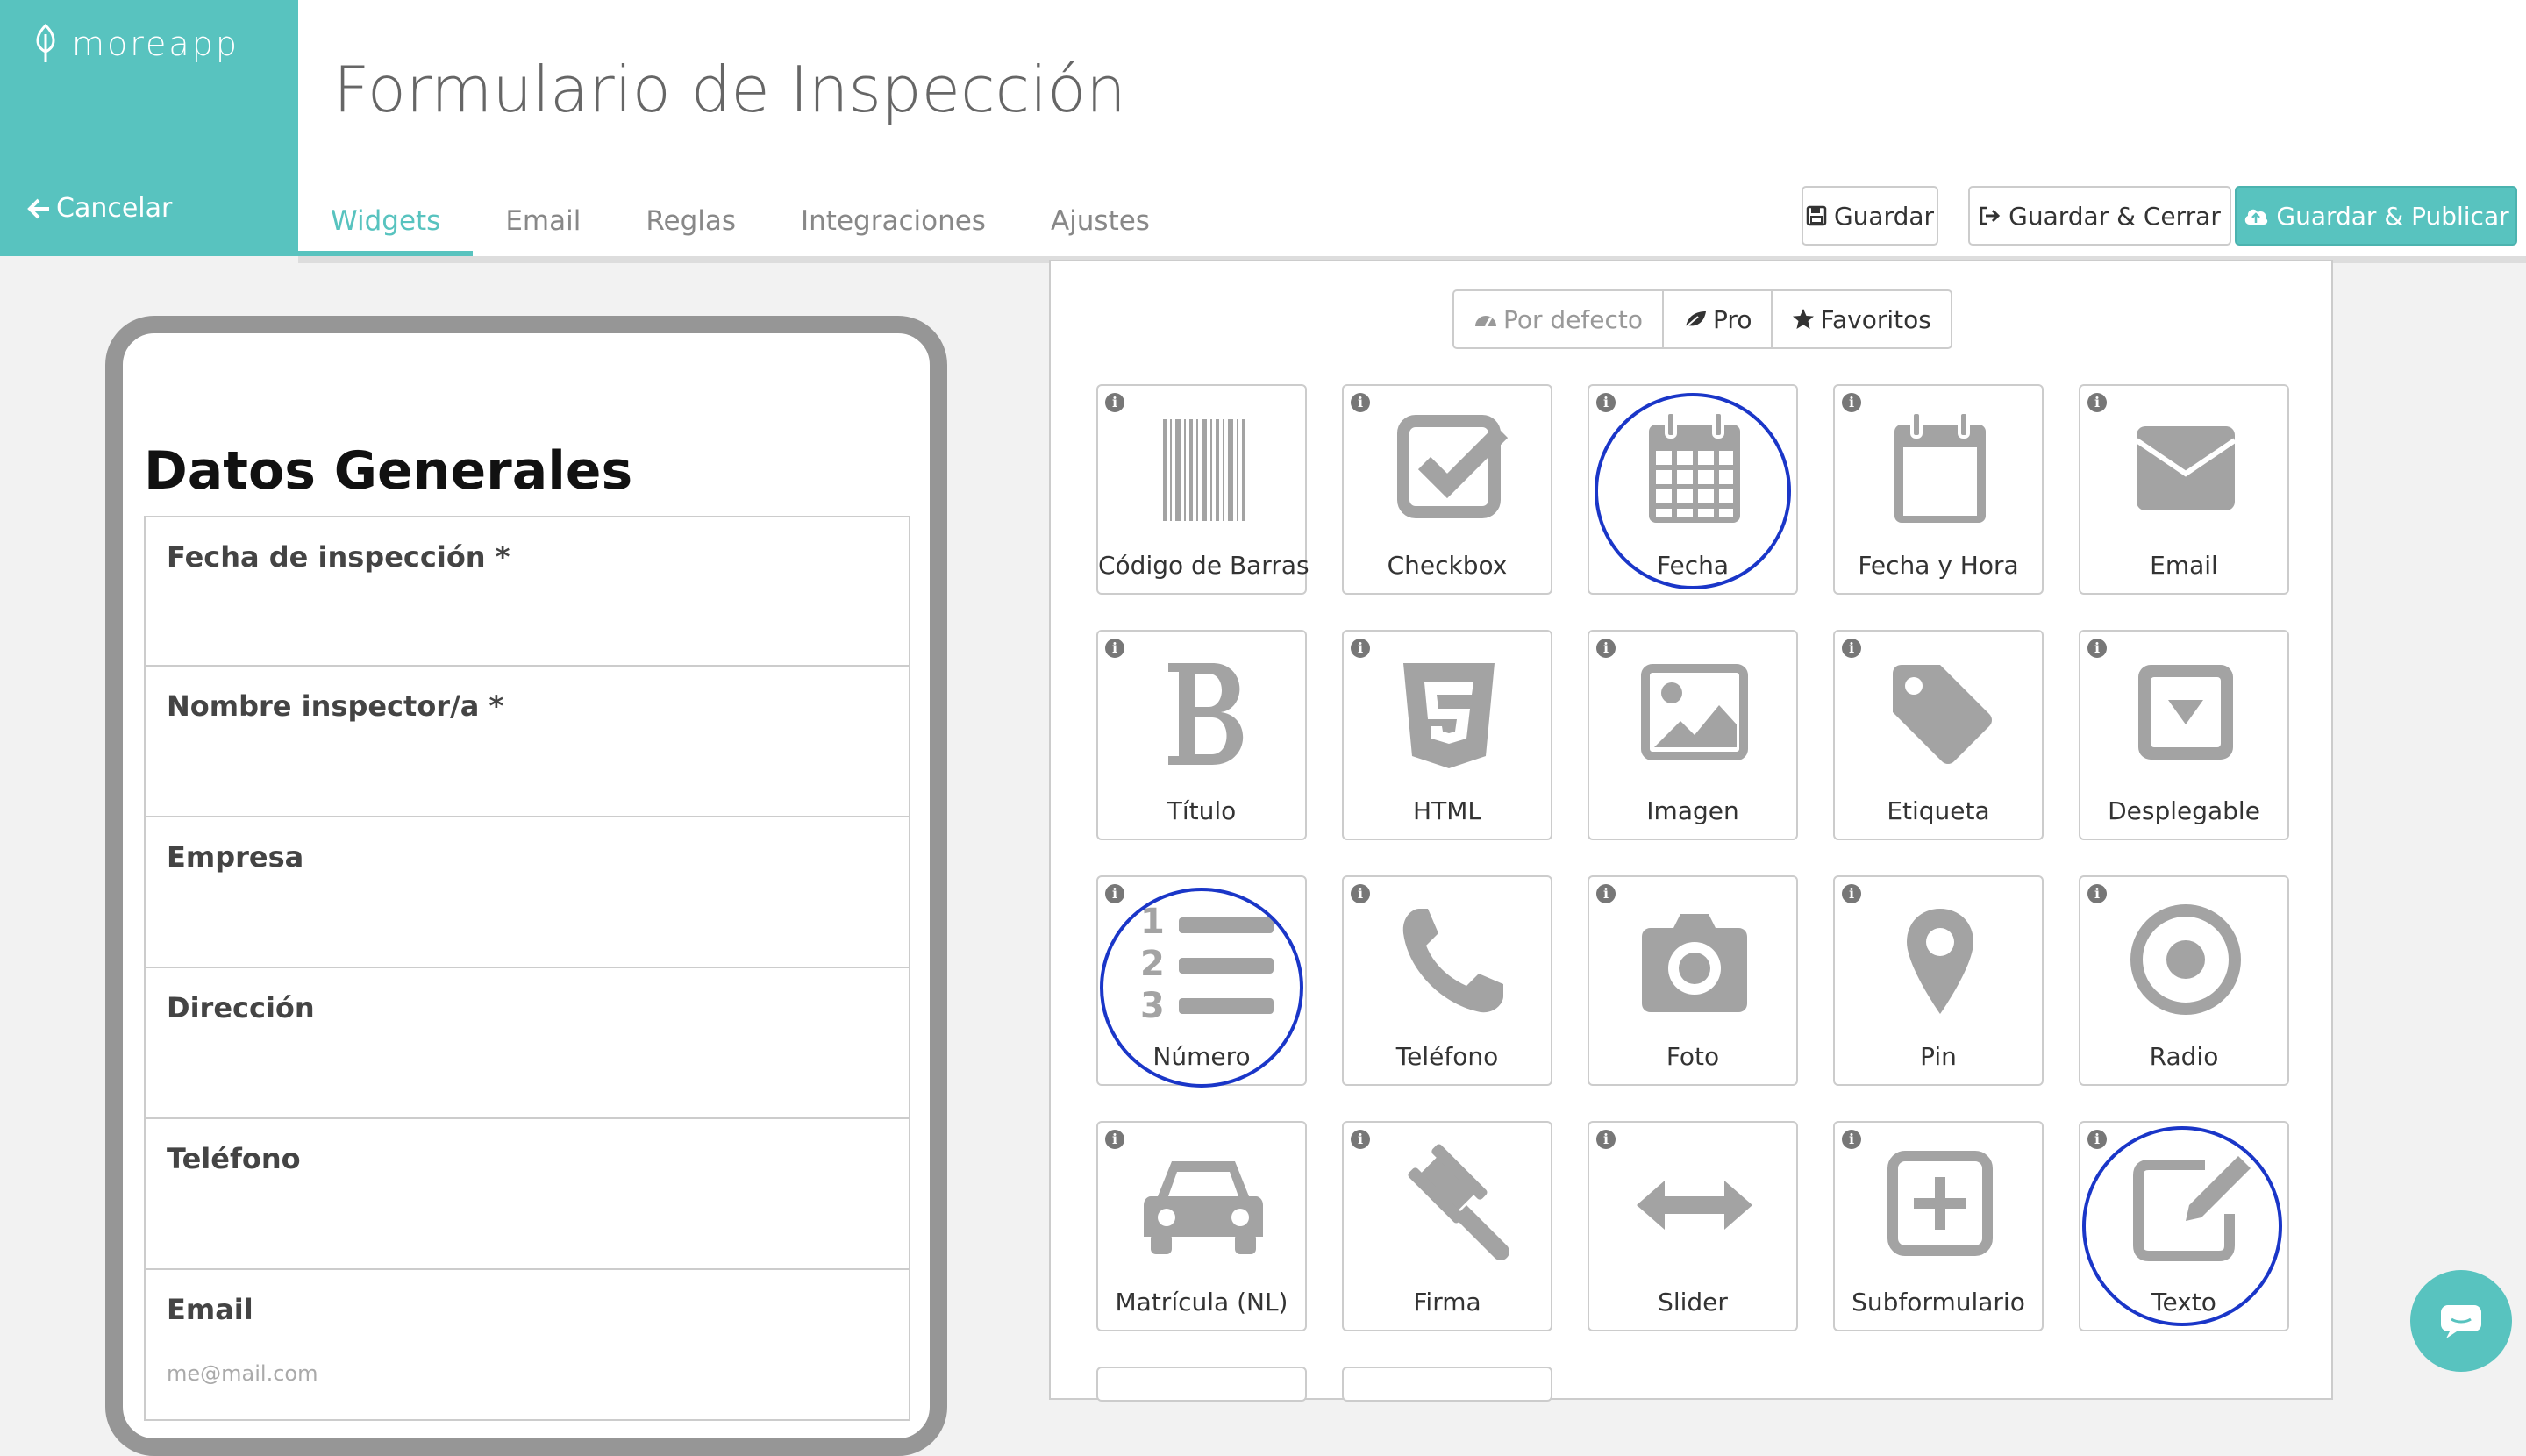 This screenshot has width=2526, height=1456. What do you see at coordinates (2185, 959) in the screenshot?
I see `radio-icon` at bounding box center [2185, 959].